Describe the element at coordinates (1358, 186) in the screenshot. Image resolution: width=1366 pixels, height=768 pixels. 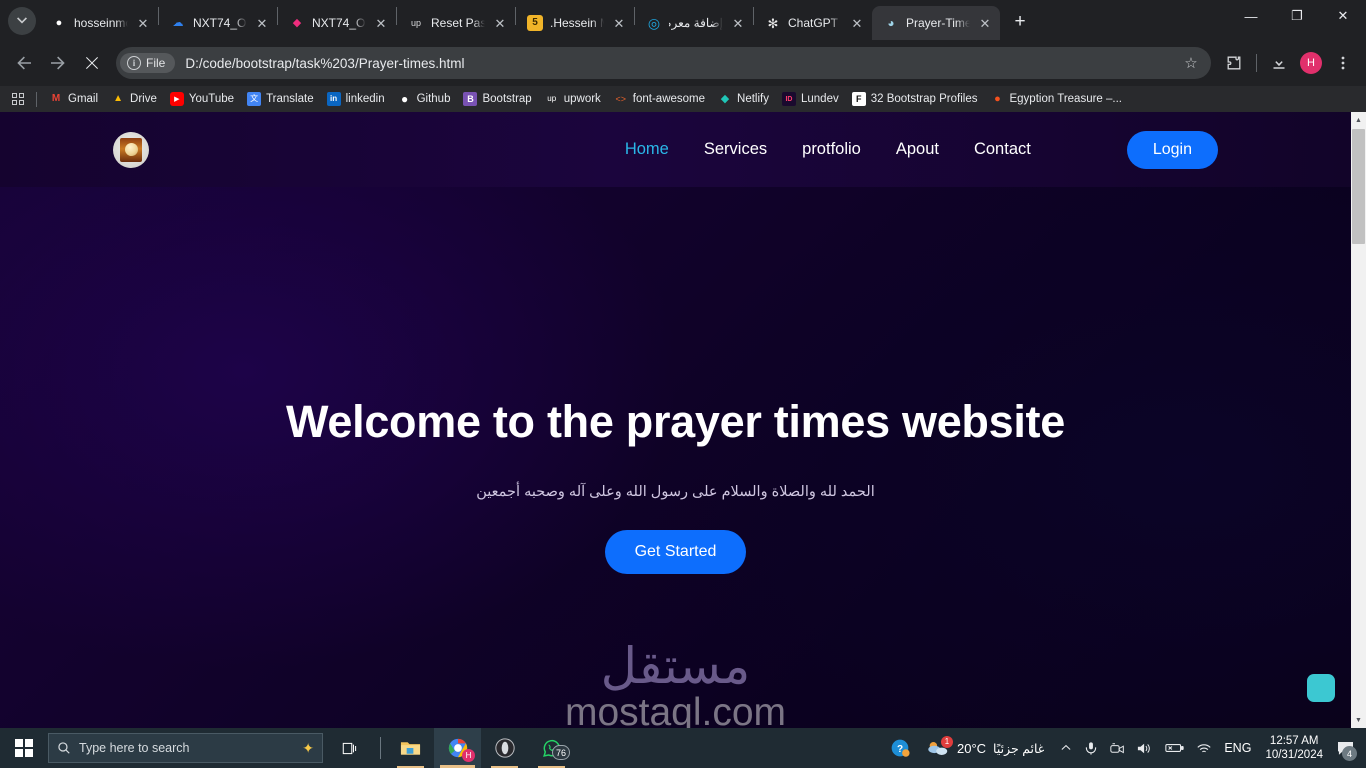
I see `scrollbar-thumb` at that location.